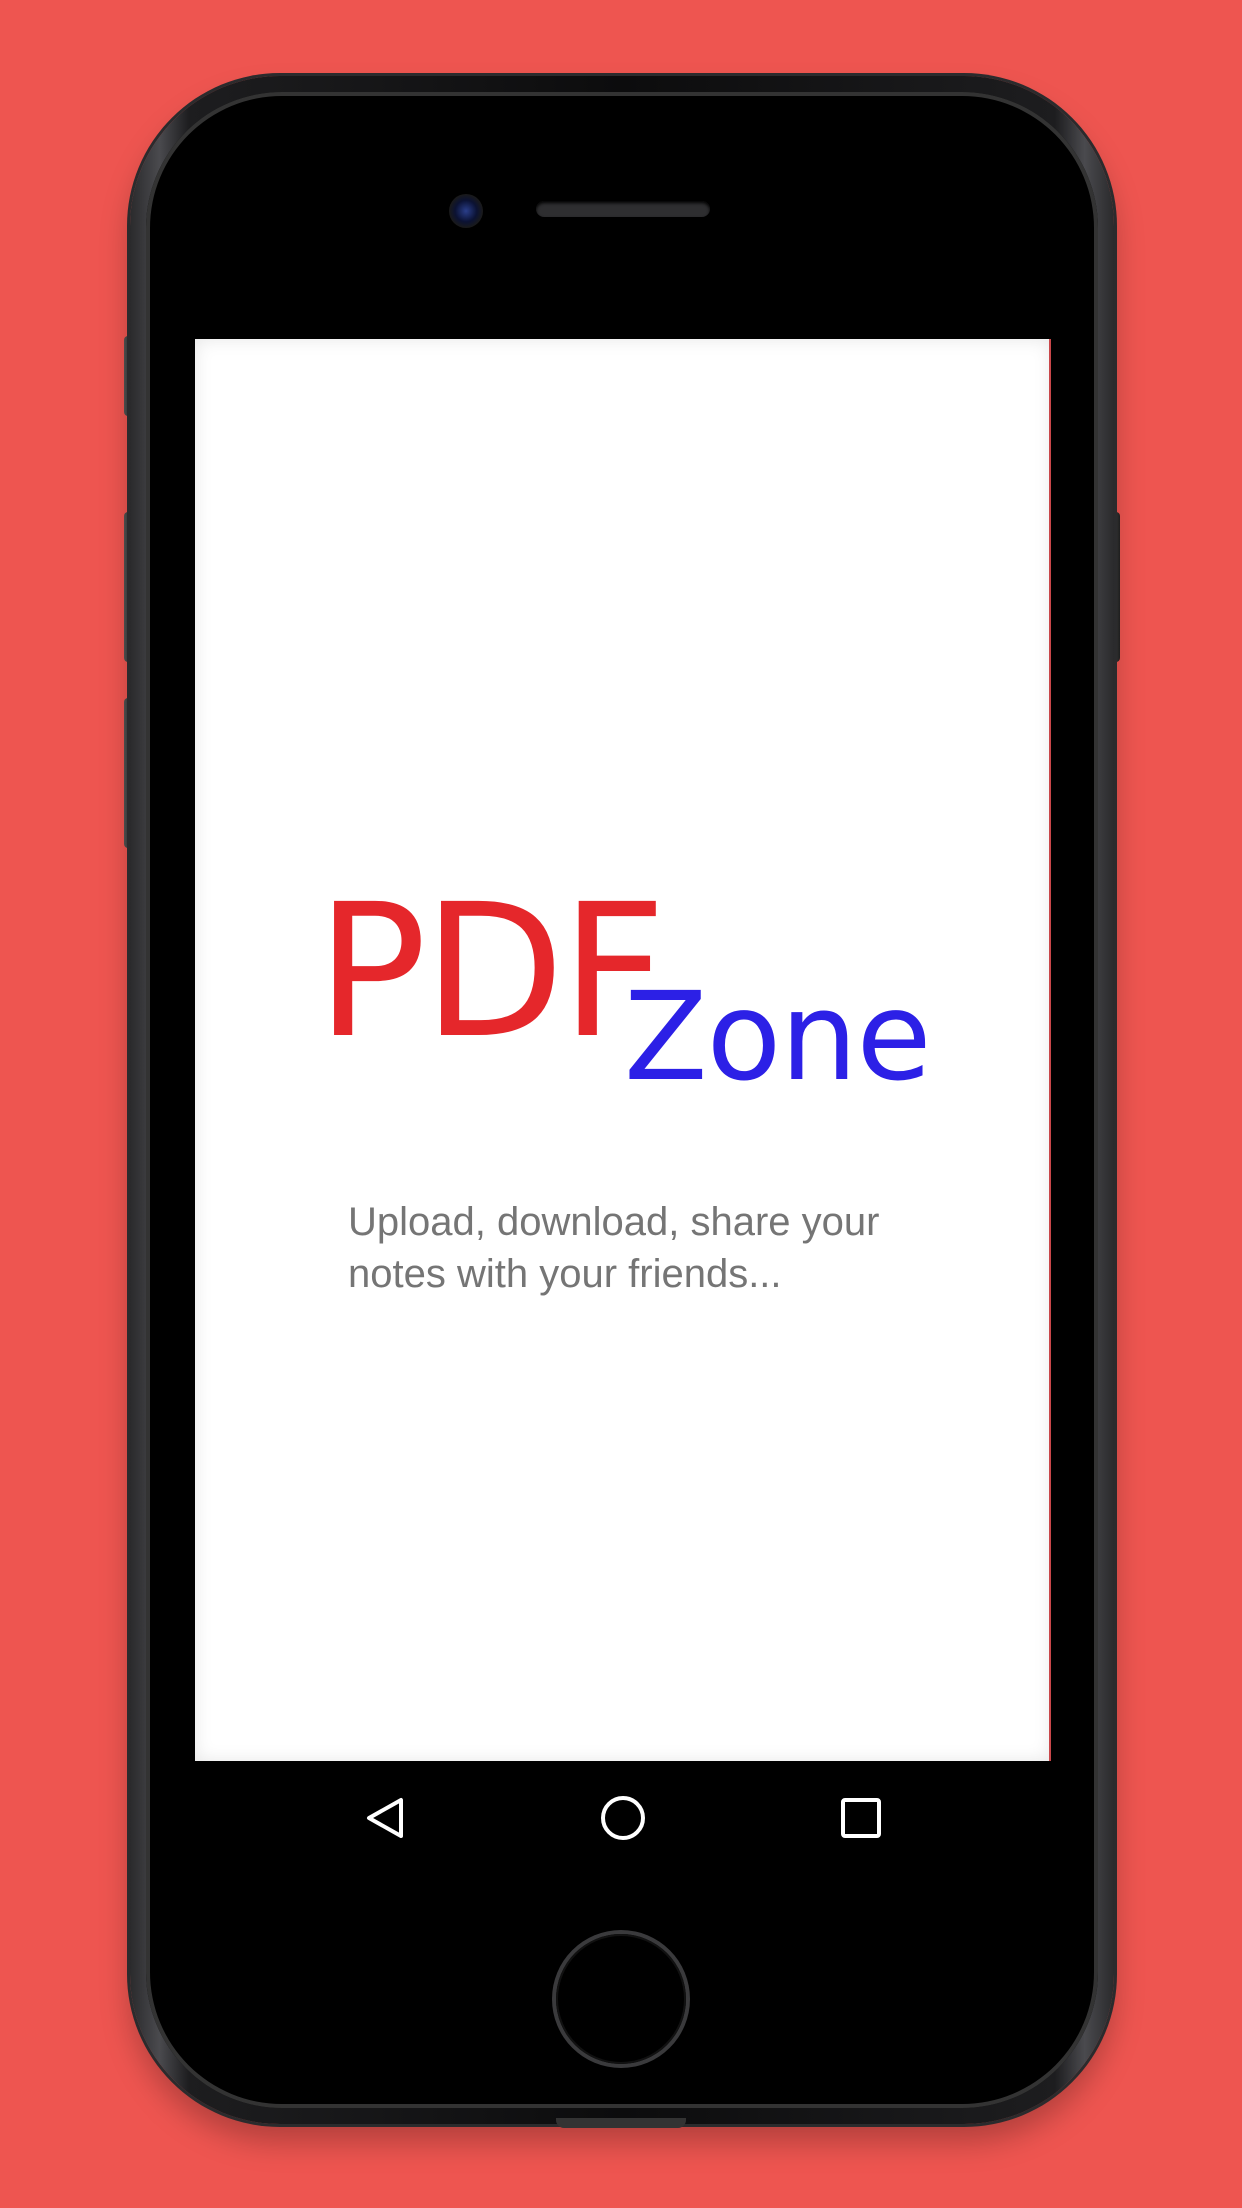  I want to click on physical-home-button, so click(621, 1999).